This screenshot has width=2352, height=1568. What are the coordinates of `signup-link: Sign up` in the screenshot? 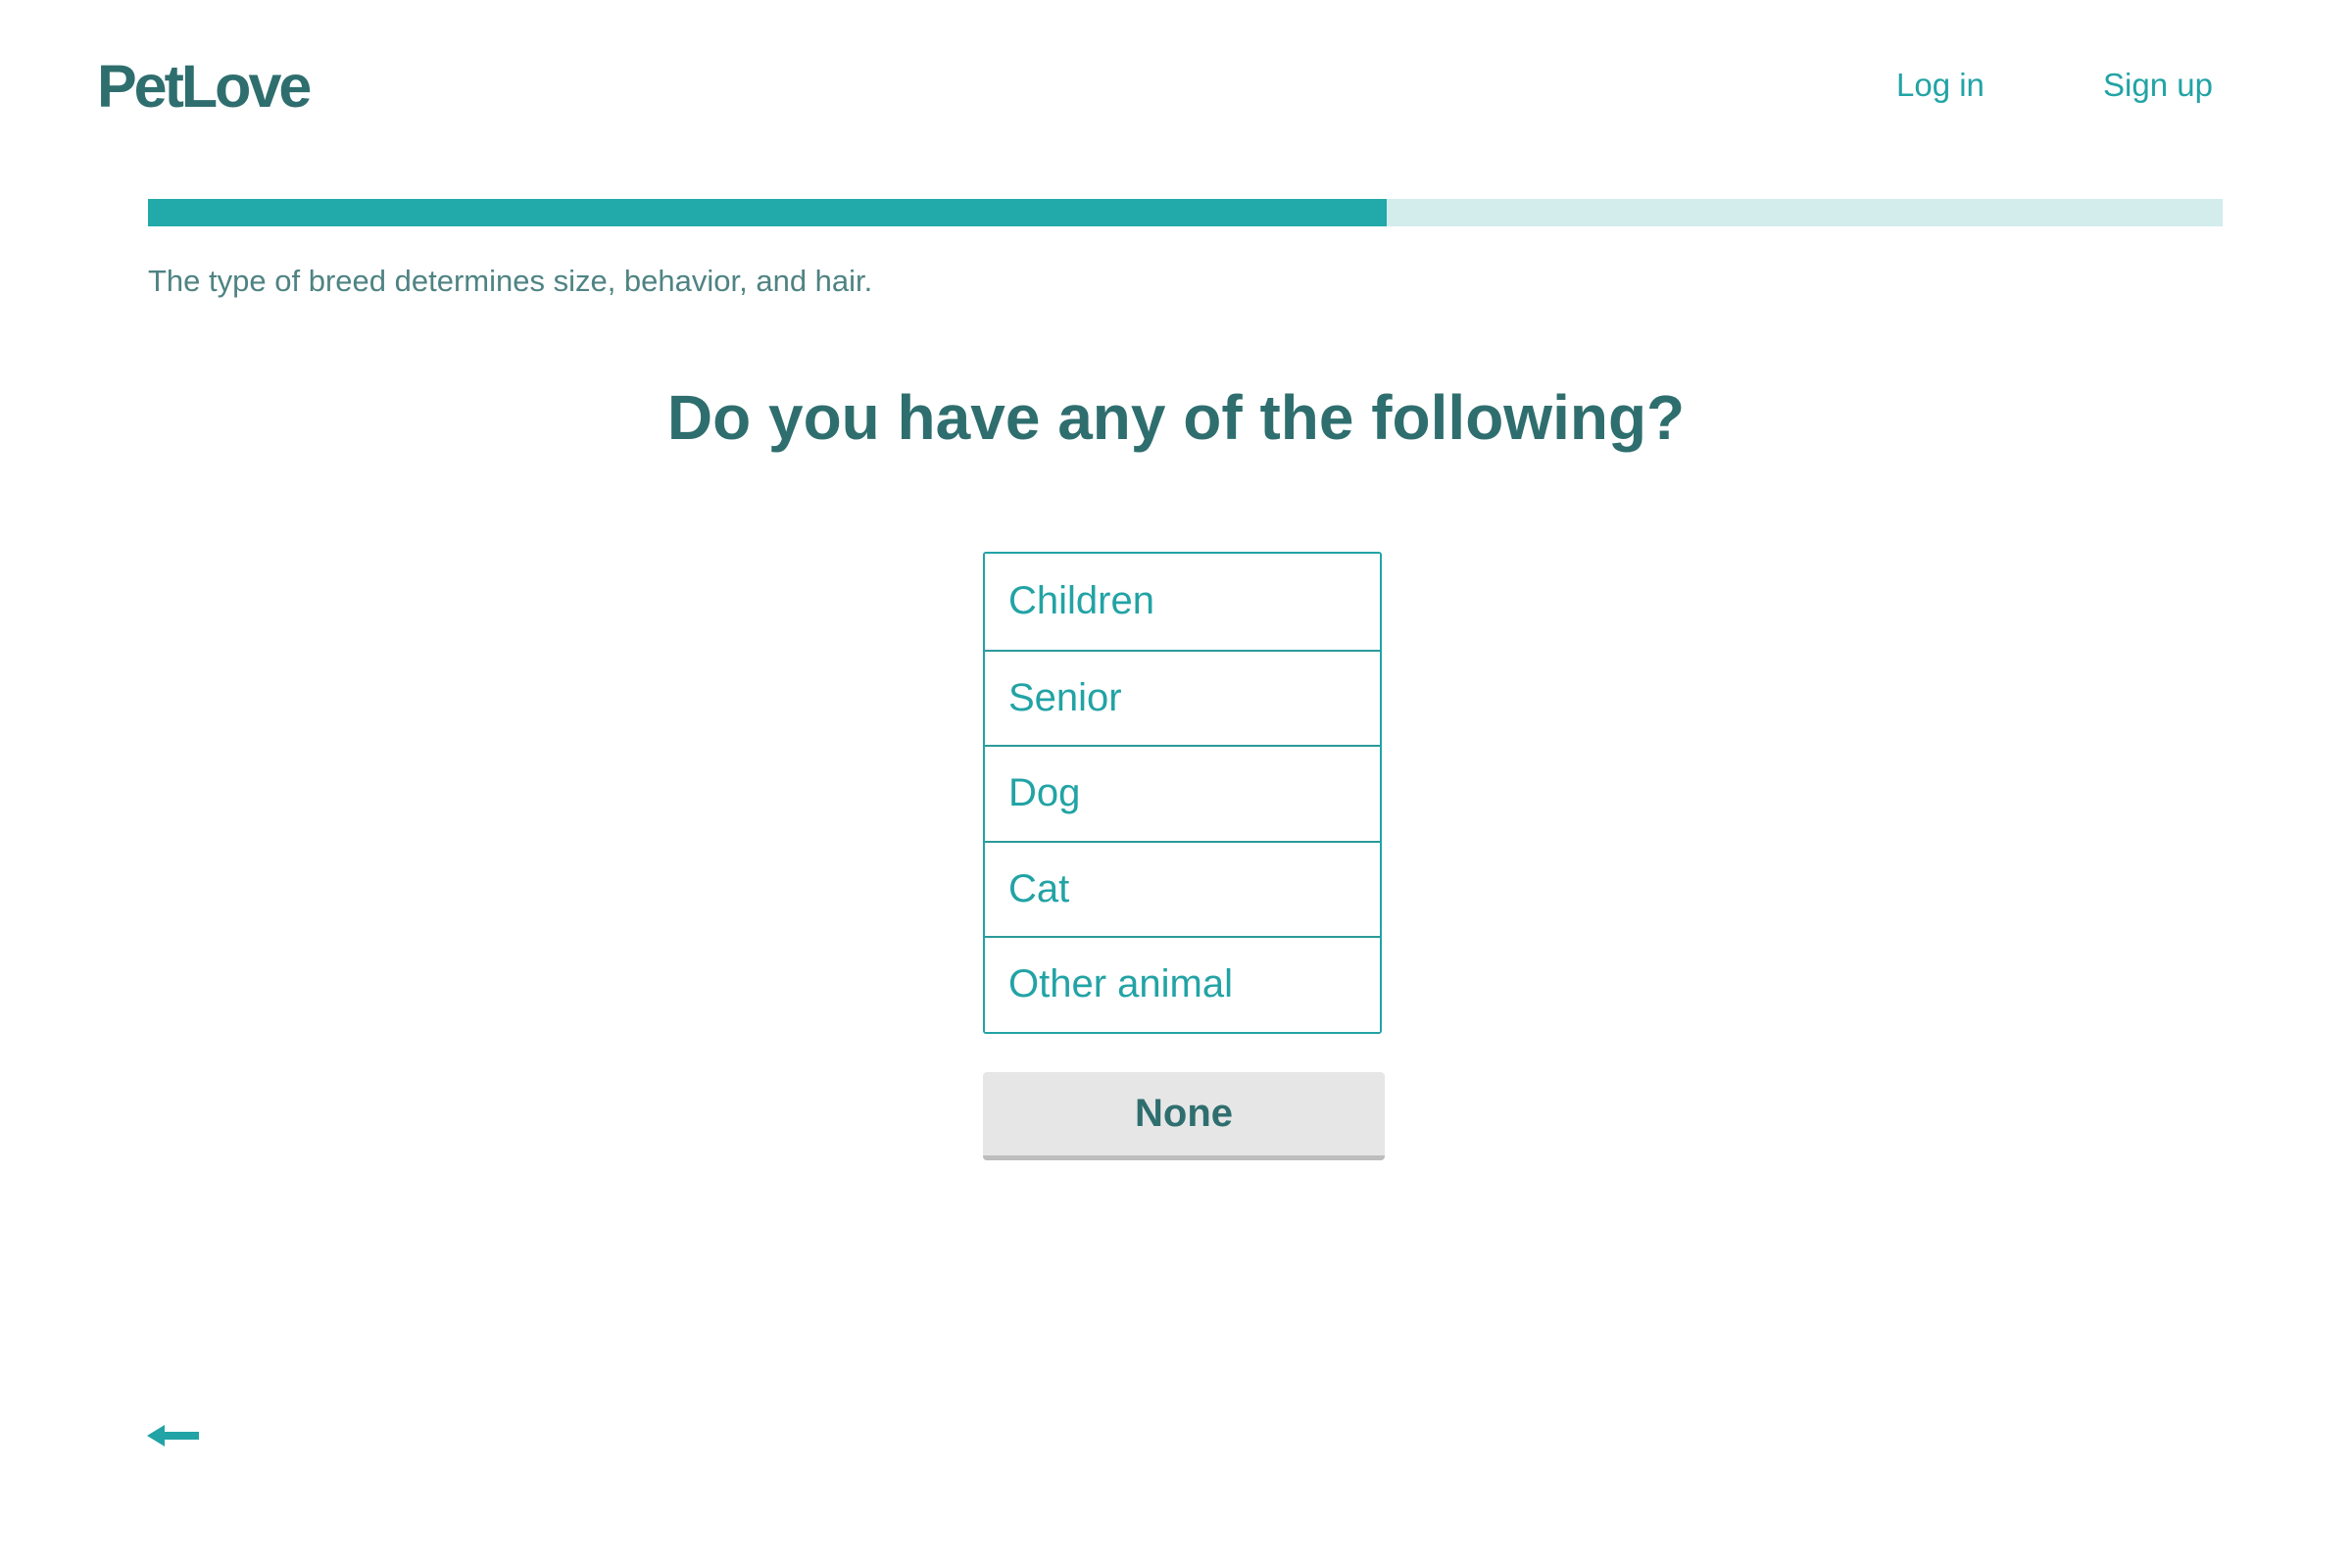 It's located at (2158, 85).